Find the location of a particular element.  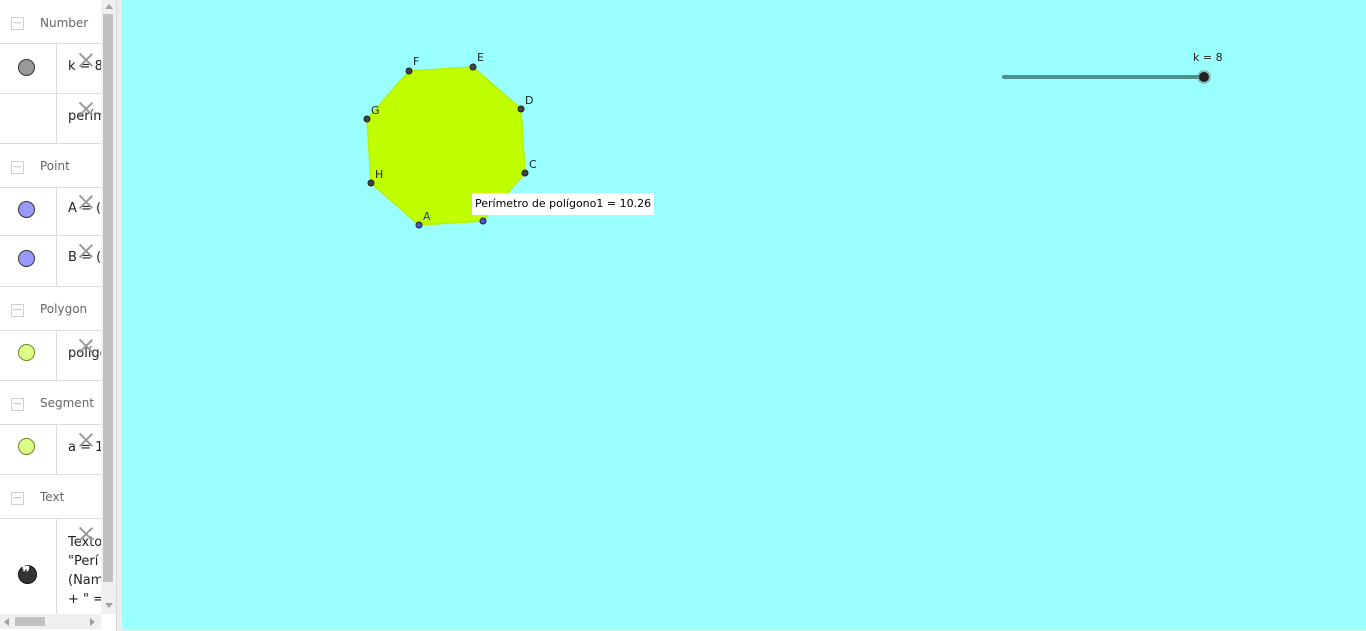

group-header-segment: — Segment is located at coordinates (50, 403).